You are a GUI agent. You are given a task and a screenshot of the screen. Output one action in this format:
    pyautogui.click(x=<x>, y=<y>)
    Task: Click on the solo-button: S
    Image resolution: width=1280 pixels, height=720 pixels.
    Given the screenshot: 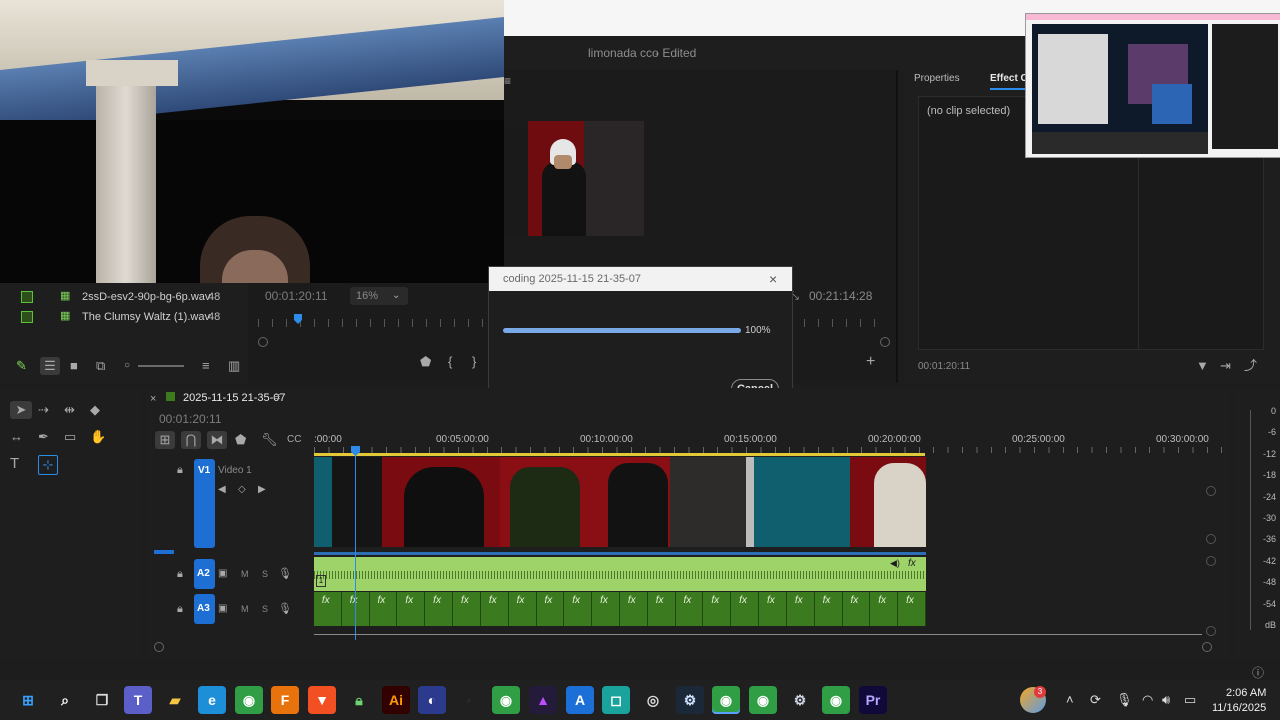 What is the action you would take?
    pyautogui.click(x=265, y=574)
    